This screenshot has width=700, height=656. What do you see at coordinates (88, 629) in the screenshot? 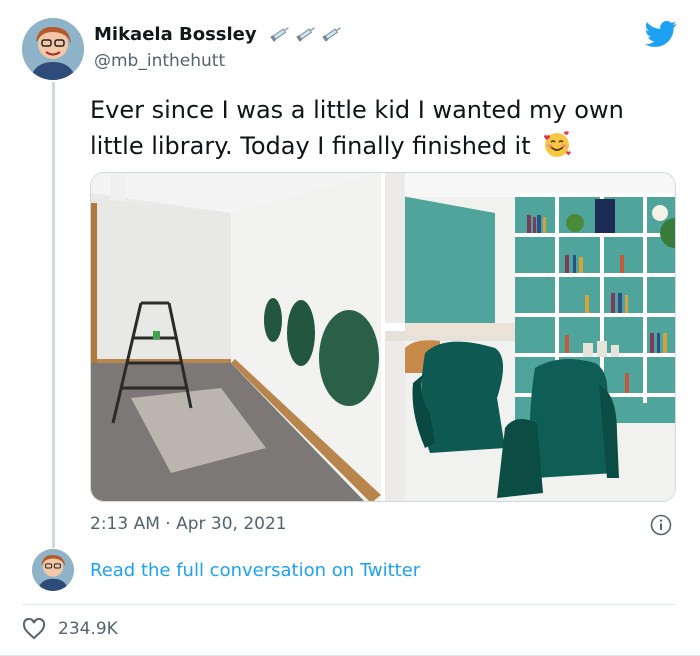
I see `like-count: 234.9K` at bounding box center [88, 629].